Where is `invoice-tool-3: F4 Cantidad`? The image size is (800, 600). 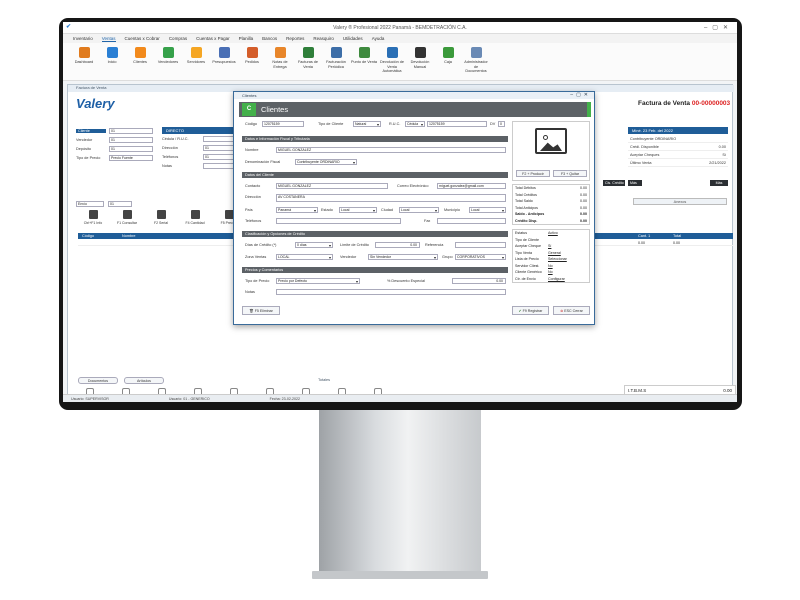
invoice-tool-3: F4 Cantidad is located at coordinates (195, 217).